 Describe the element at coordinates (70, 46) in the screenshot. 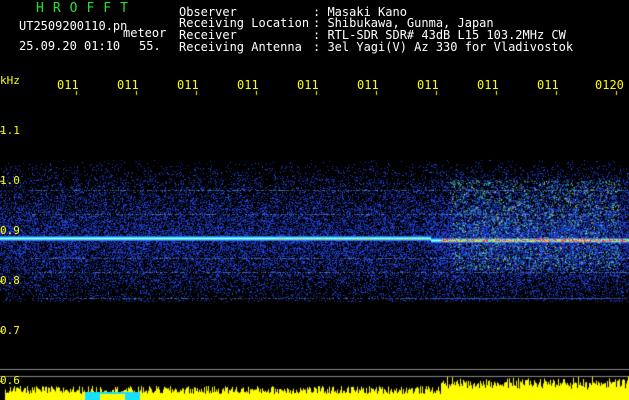

I see `date-time: 25.09.20 01:10` at that location.